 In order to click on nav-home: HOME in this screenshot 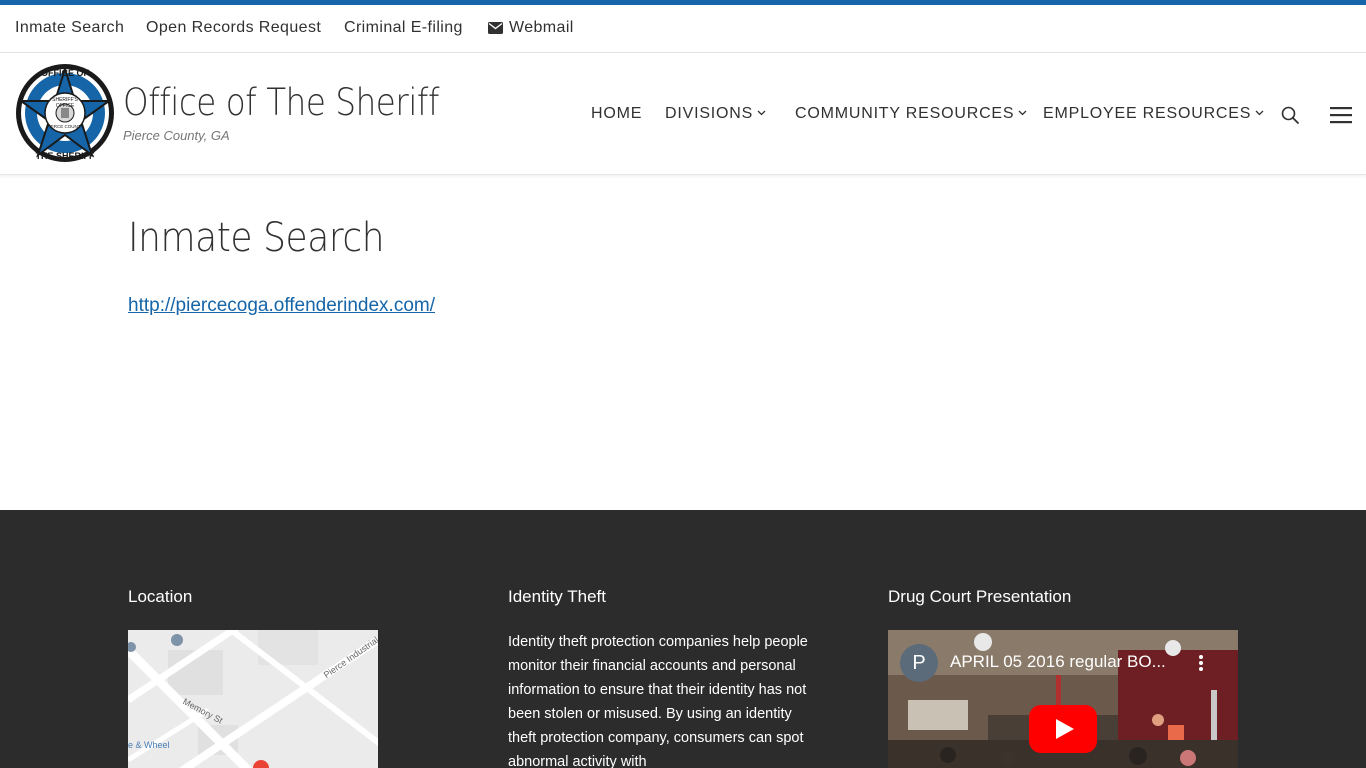, I will do `click(616, 114)`.